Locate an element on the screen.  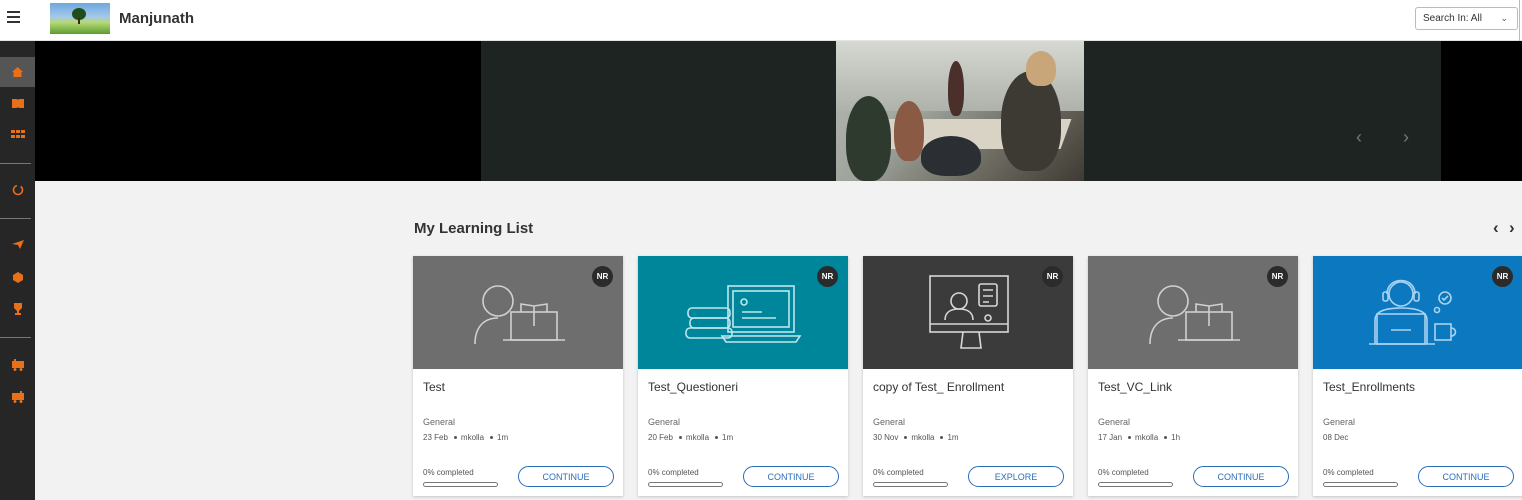
sidebar-item-transport is located at coordinates (17, 365).